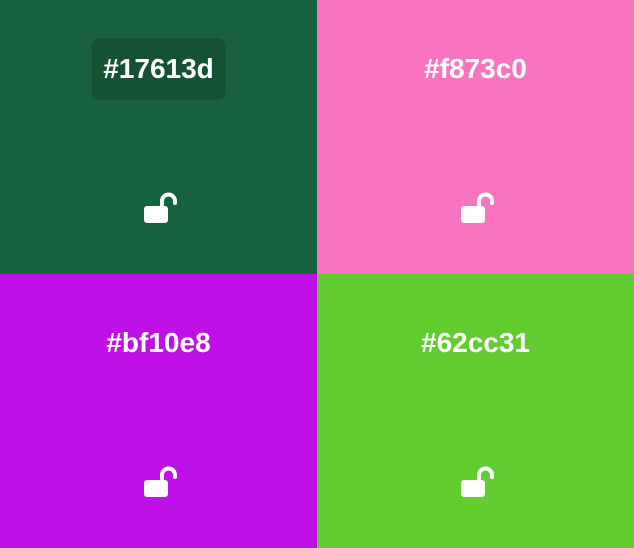  Describe the element at coordinates (475, 343) in the screenshot. I see `hex-code-label: #62cc31` at that location.